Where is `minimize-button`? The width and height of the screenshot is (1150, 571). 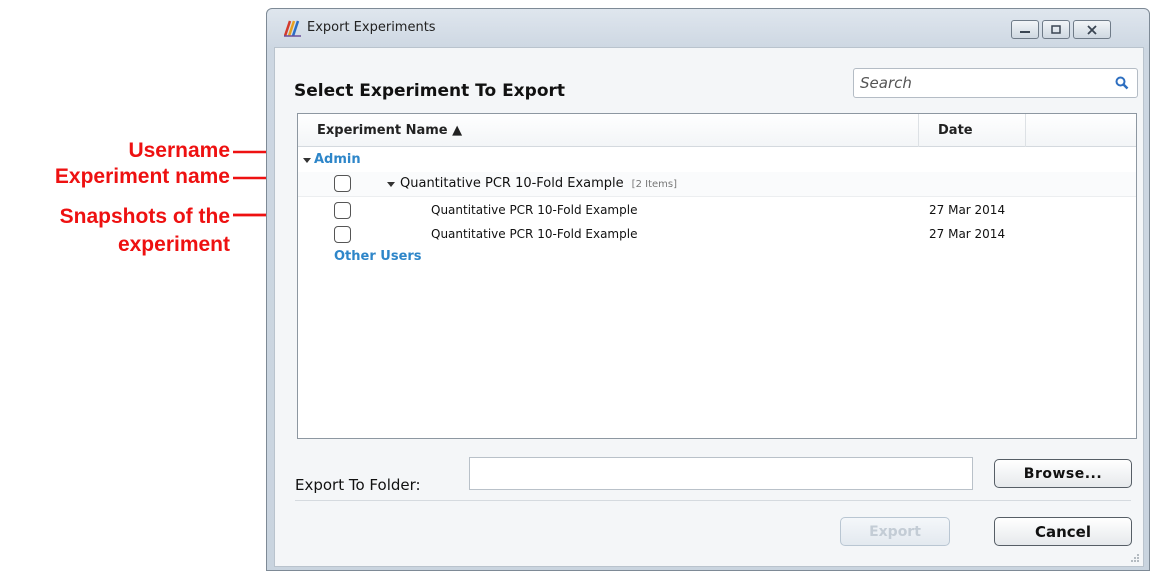 minimize-button is located at coordinates (1025, 29).